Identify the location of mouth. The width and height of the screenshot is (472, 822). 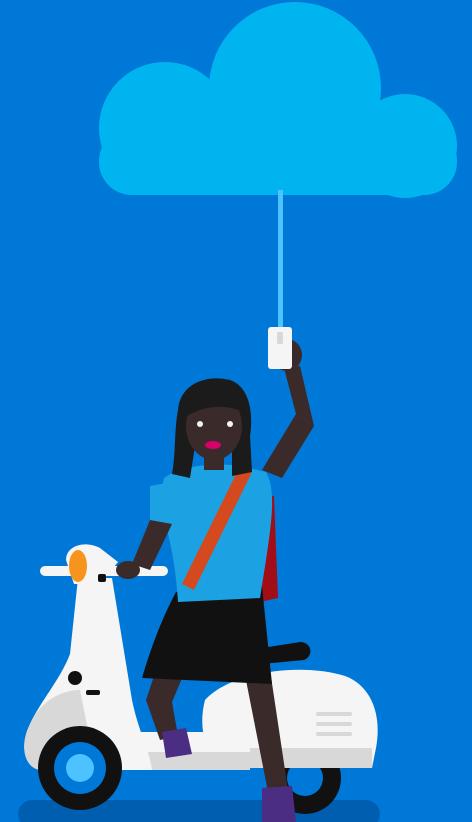
(213, 445).